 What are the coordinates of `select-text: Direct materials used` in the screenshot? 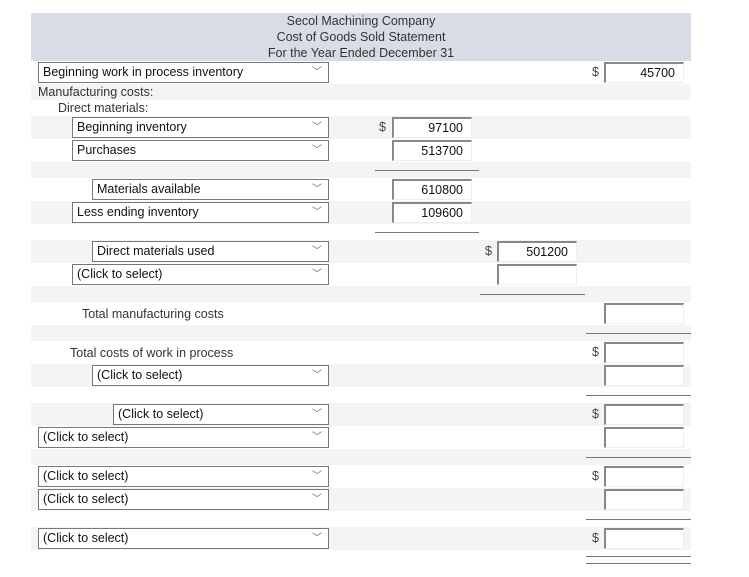 It's located at (156, 251).